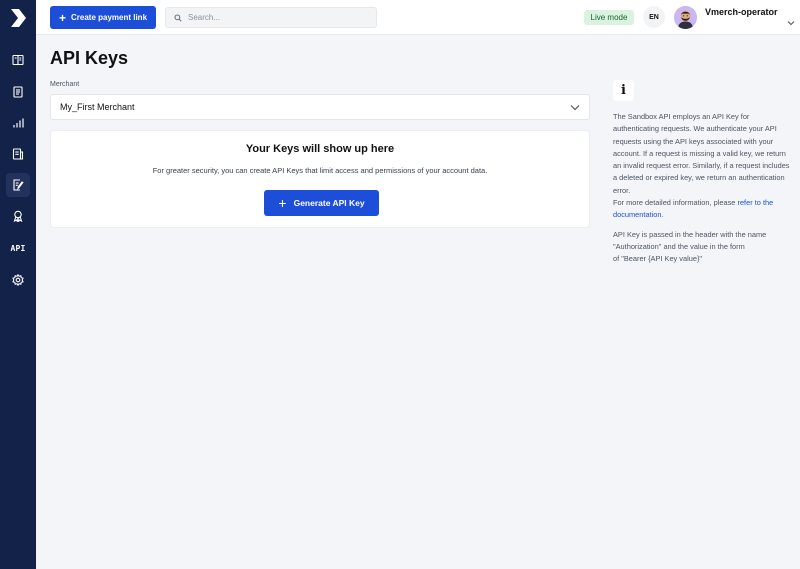 The height and width of the screenshot is (569, 800). Describe the element at coordinates (658, 259) in the screenshot. I see `info-line: of "Bearer {API Key value}"` at that location.